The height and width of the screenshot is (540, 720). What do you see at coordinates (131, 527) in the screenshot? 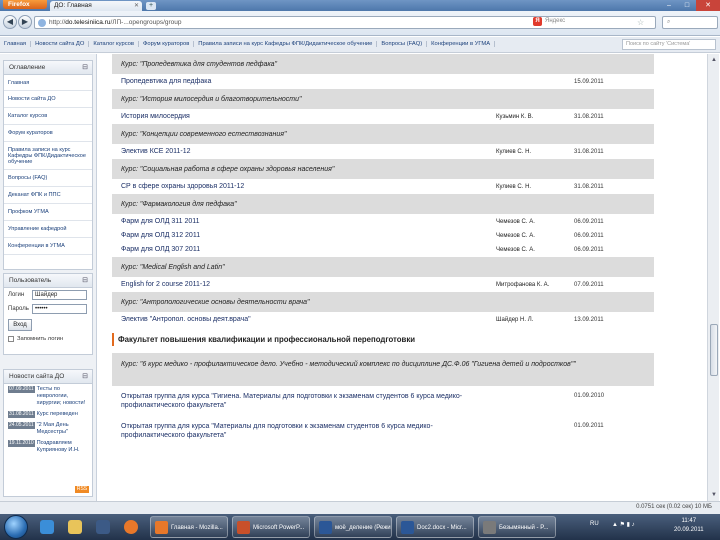
I see `firefox-pin` at bounding box center [131, 527].